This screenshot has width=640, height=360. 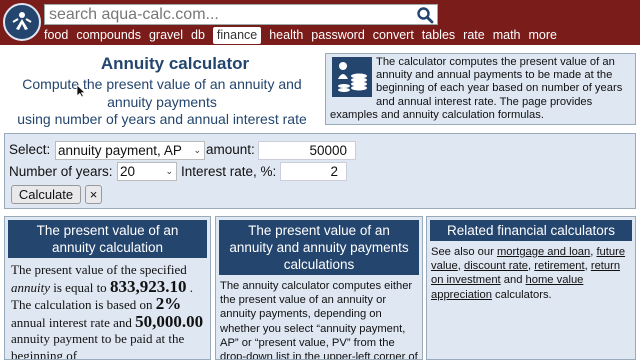 I want to click on interest-rate-input: 2, so click(x=313, y=171).